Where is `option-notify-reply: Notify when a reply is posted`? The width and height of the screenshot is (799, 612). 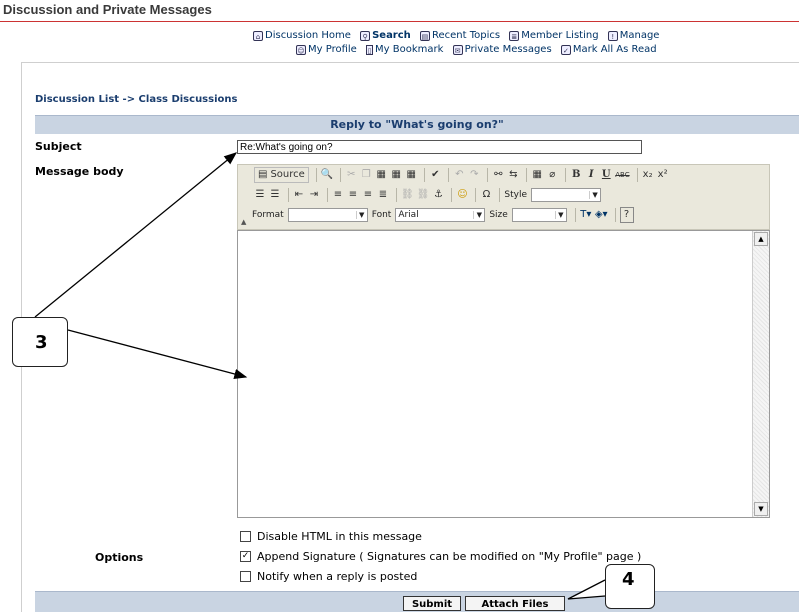
option-notify-reply: Notify when a reply is posted is located at coordinates (328, 576).